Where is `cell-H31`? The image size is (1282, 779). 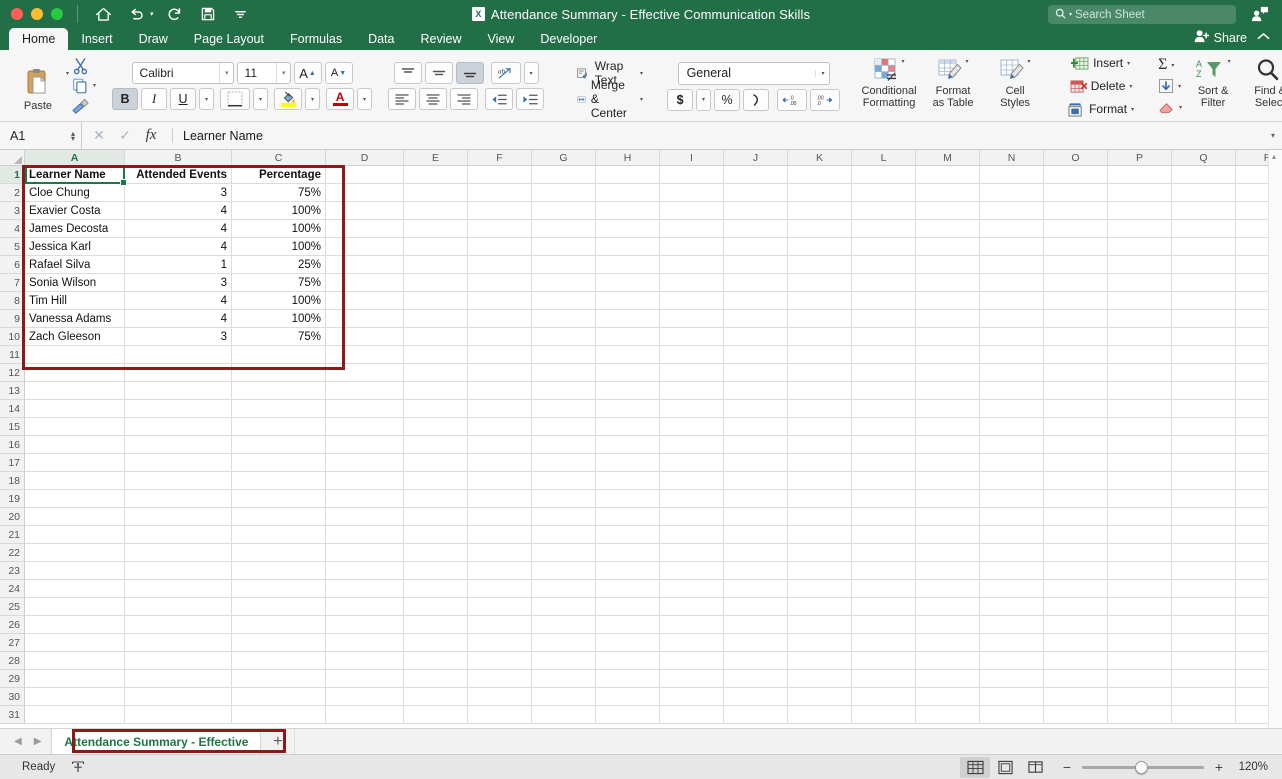 cell-H31 is located at coordinates (628, 715).